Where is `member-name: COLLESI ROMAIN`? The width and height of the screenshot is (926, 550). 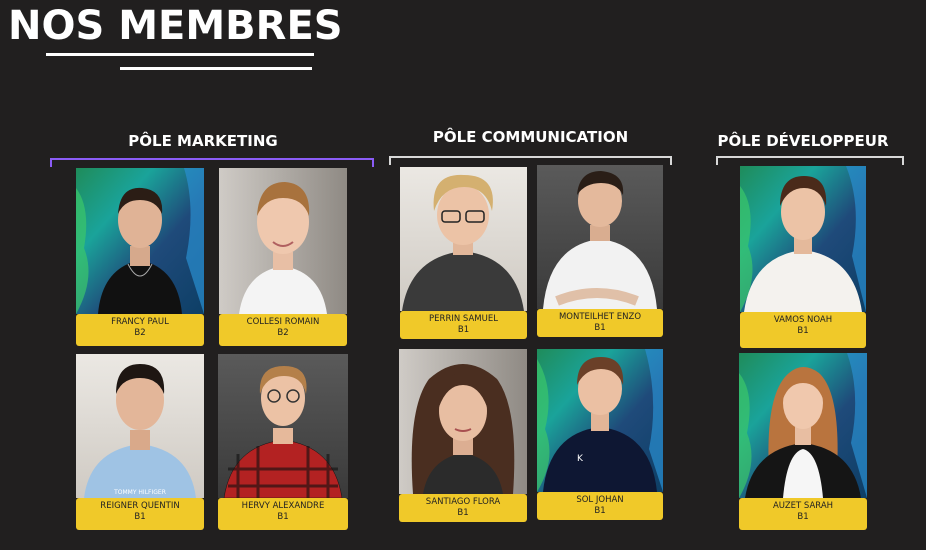 member-name: COLLESI ROMAIN is located at coordinates (283, 322).